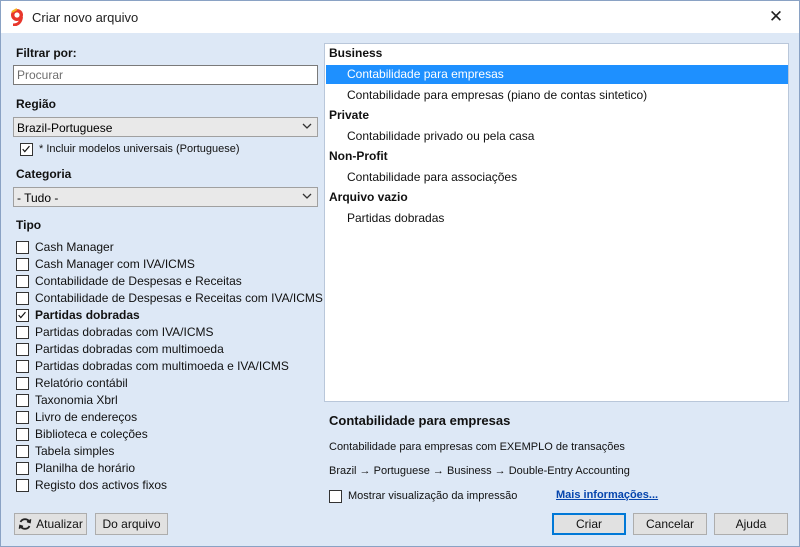  What do you see at coordinates (349, 115) in the screenshot?
I see `template-group-header: Private` at bounding box center [349, 115].